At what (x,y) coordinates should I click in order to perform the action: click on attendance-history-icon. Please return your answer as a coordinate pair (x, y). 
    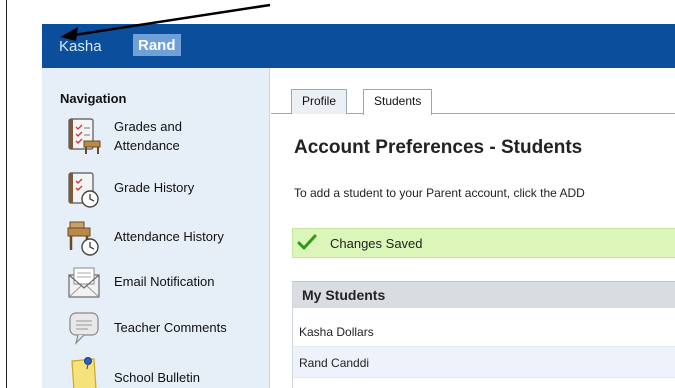
    Looking at the image, I should click on (83, 238).